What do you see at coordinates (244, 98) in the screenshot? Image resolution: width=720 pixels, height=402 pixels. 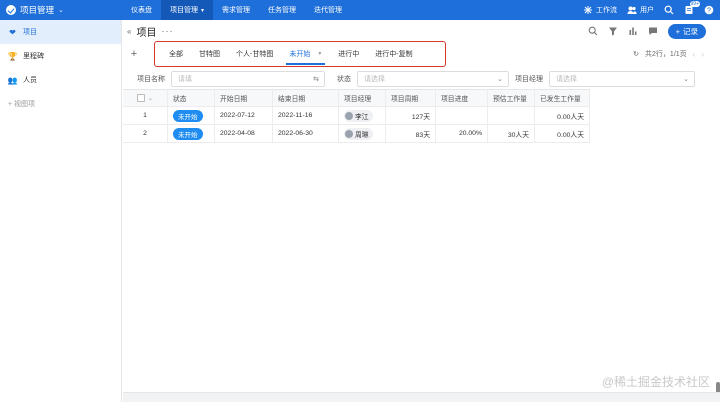 I see `column-header: 开始日期` at bounding box center [244, 98].